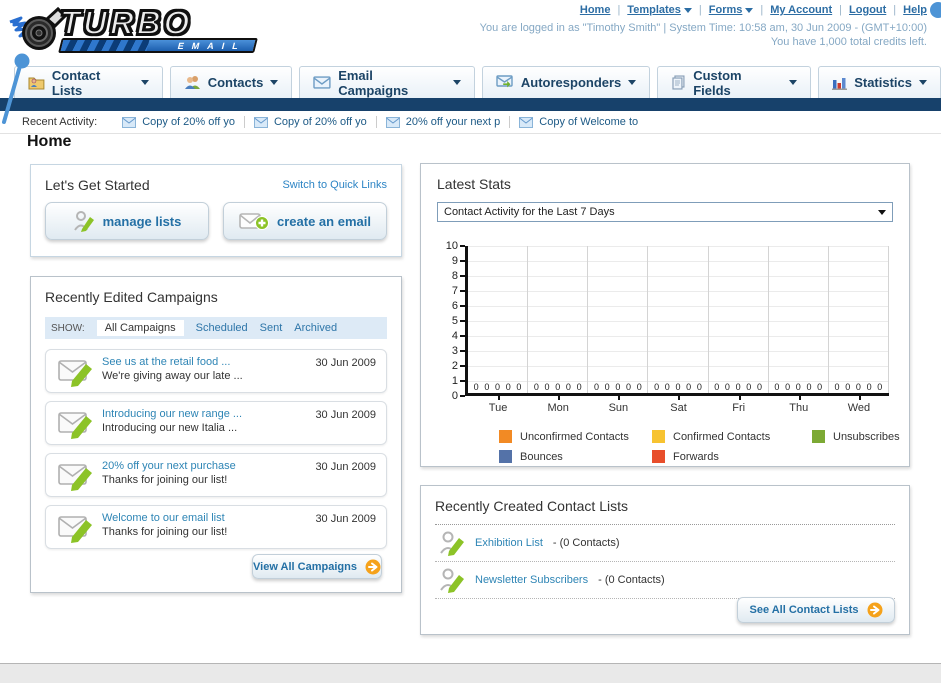 This screenshot has width=941, height=683. I want to click on header-link-forms: Forms, so click(731, 10).